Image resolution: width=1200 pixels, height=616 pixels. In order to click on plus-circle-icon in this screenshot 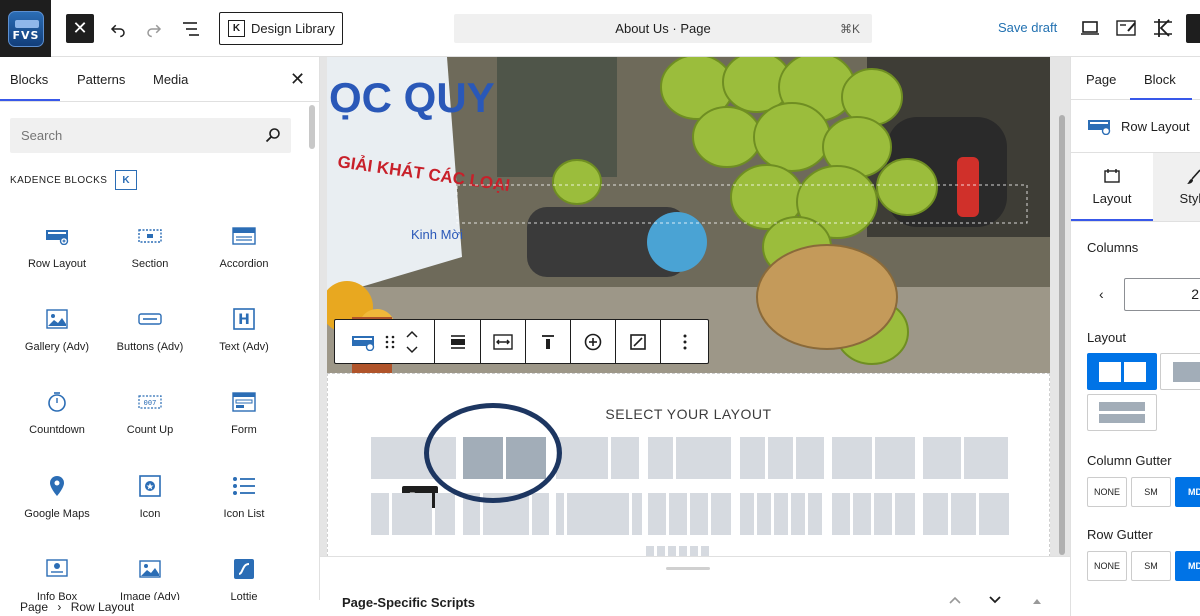, I will do `click(593, 341)`.